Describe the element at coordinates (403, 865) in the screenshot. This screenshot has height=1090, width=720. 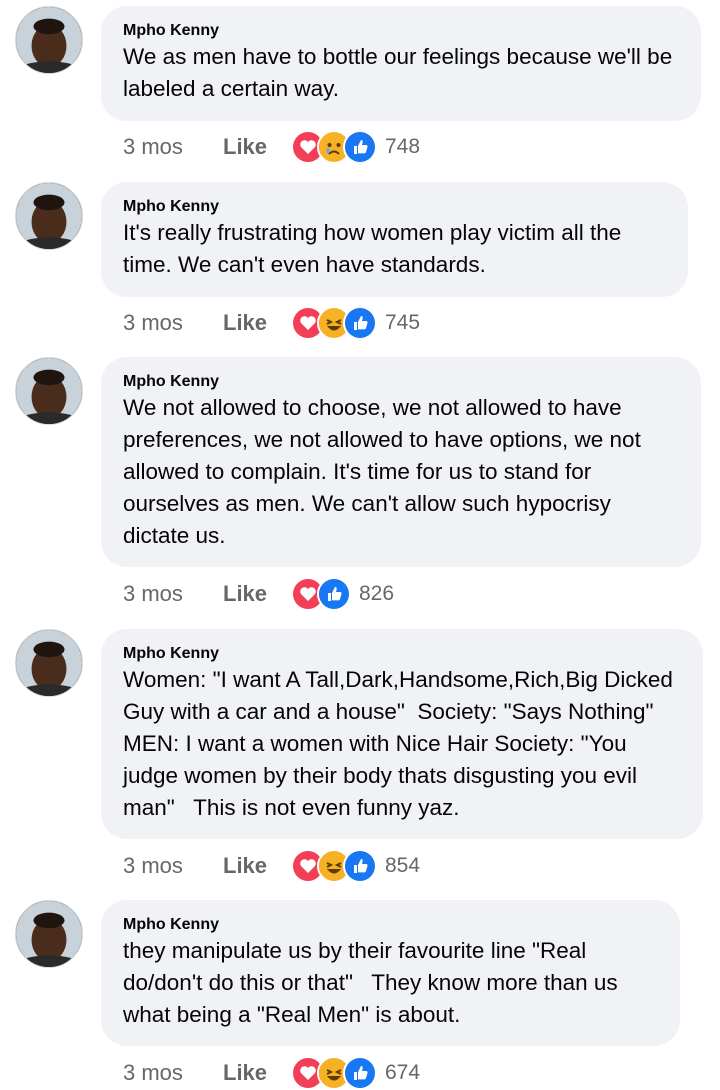
I see `reaction-count: 854` at that location.